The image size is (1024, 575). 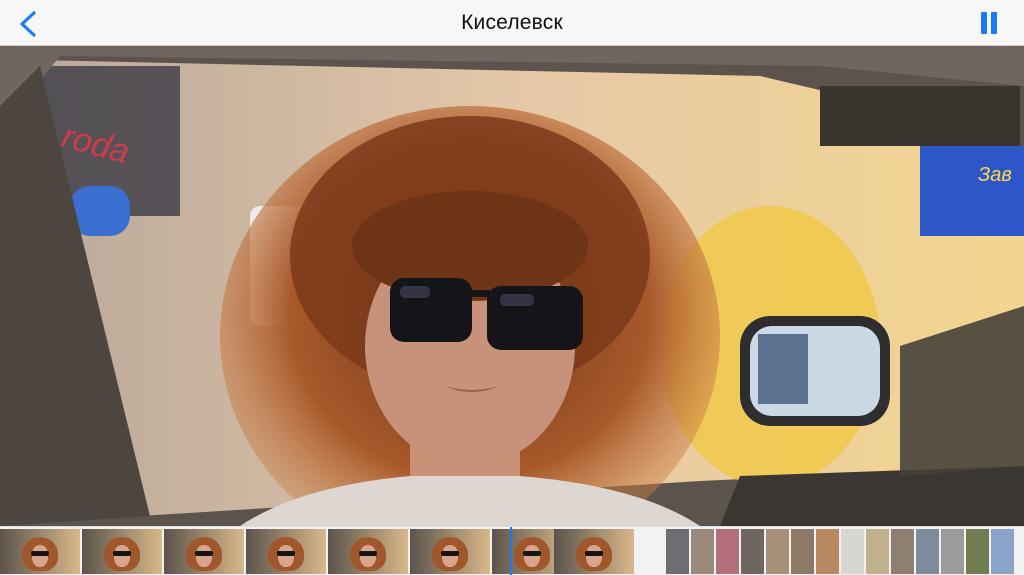 I want to click on navigation-bar: Киселевск, so click(x=512, y=23).